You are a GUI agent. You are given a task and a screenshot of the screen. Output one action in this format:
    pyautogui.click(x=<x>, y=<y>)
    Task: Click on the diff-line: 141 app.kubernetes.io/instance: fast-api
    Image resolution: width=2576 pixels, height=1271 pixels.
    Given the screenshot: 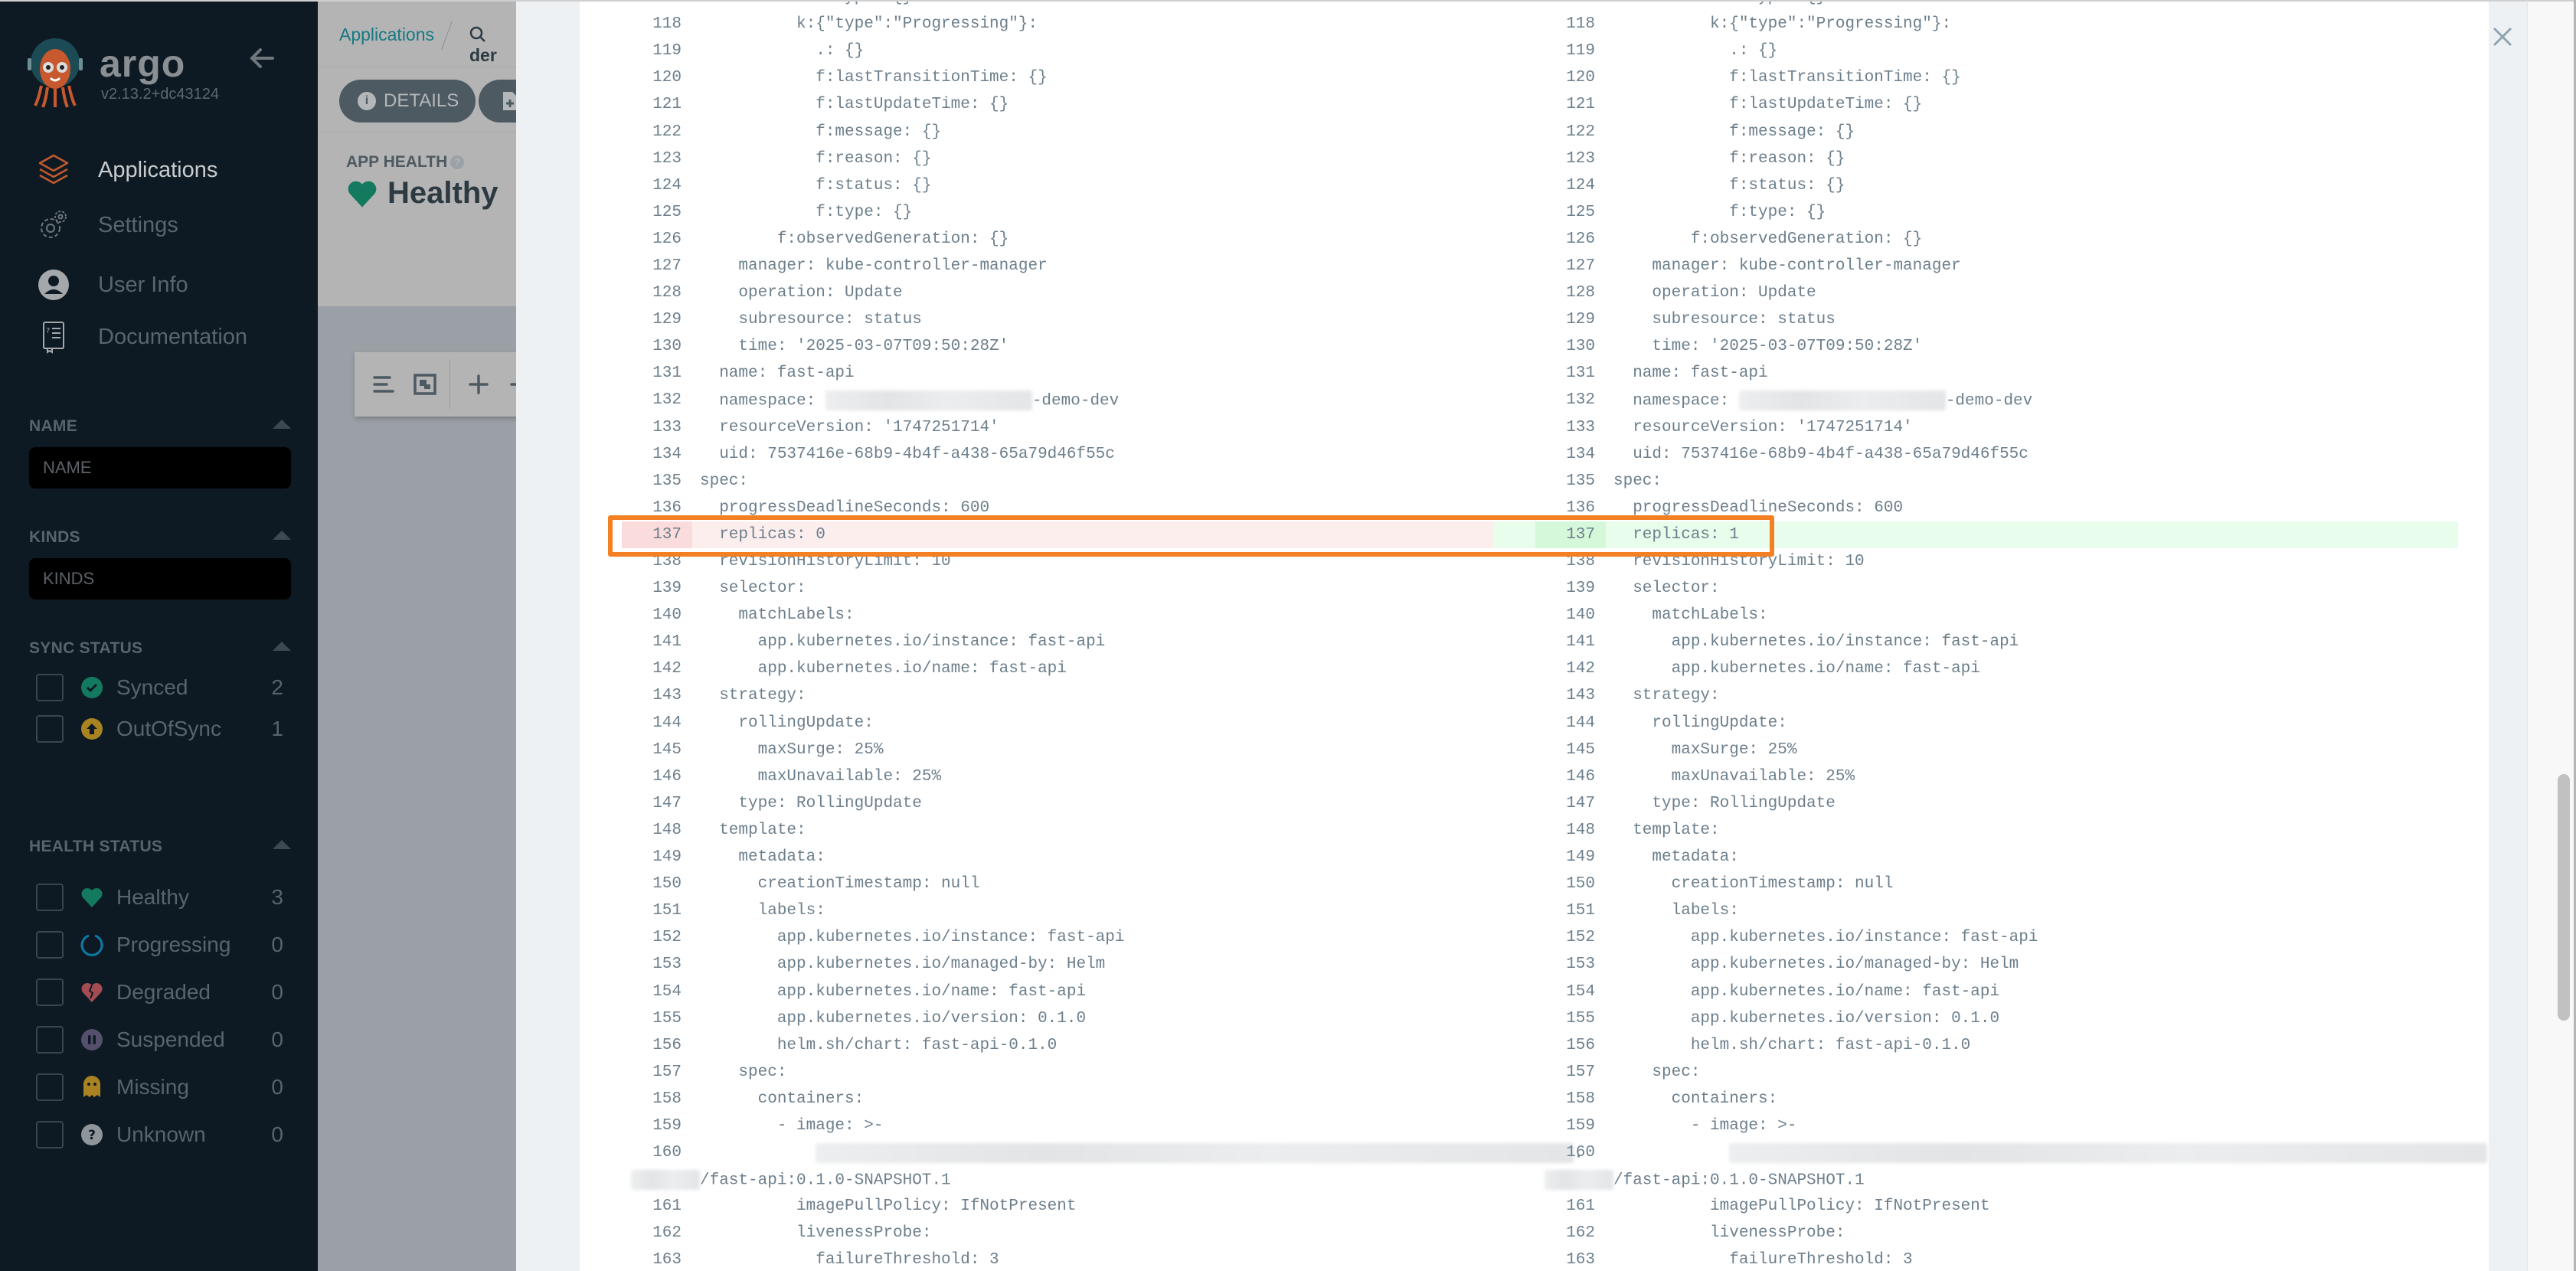 What is the action you would take?
    pyautogui.click(x=1991, y=642)
    